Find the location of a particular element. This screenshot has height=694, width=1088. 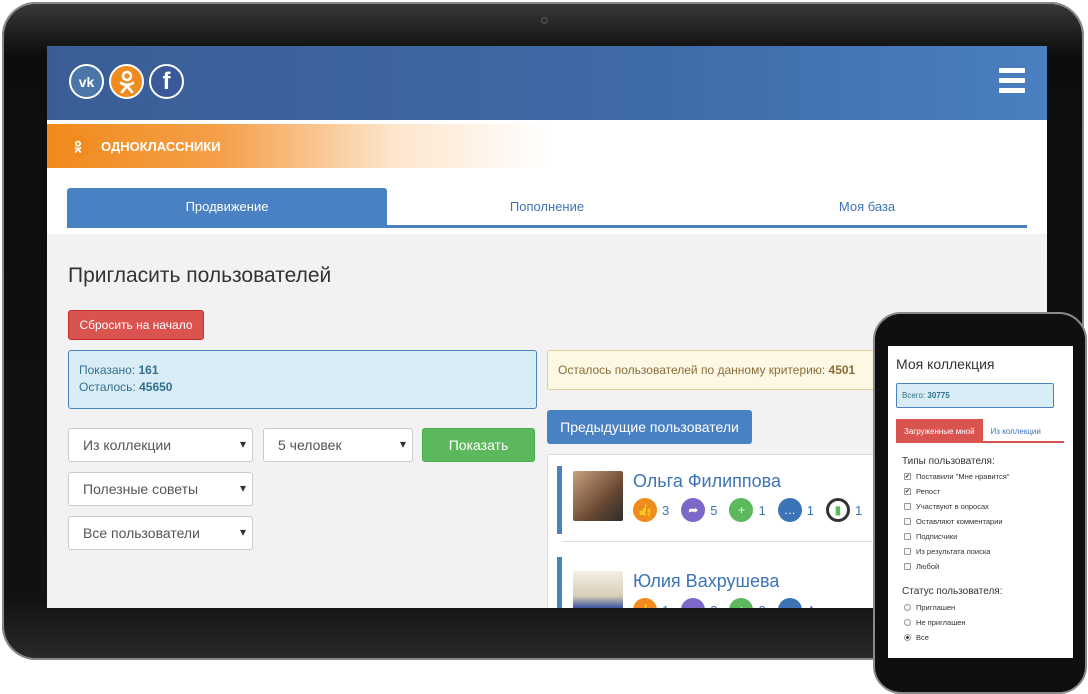

left-label: Осталось: is located at coordinates (109, 387).